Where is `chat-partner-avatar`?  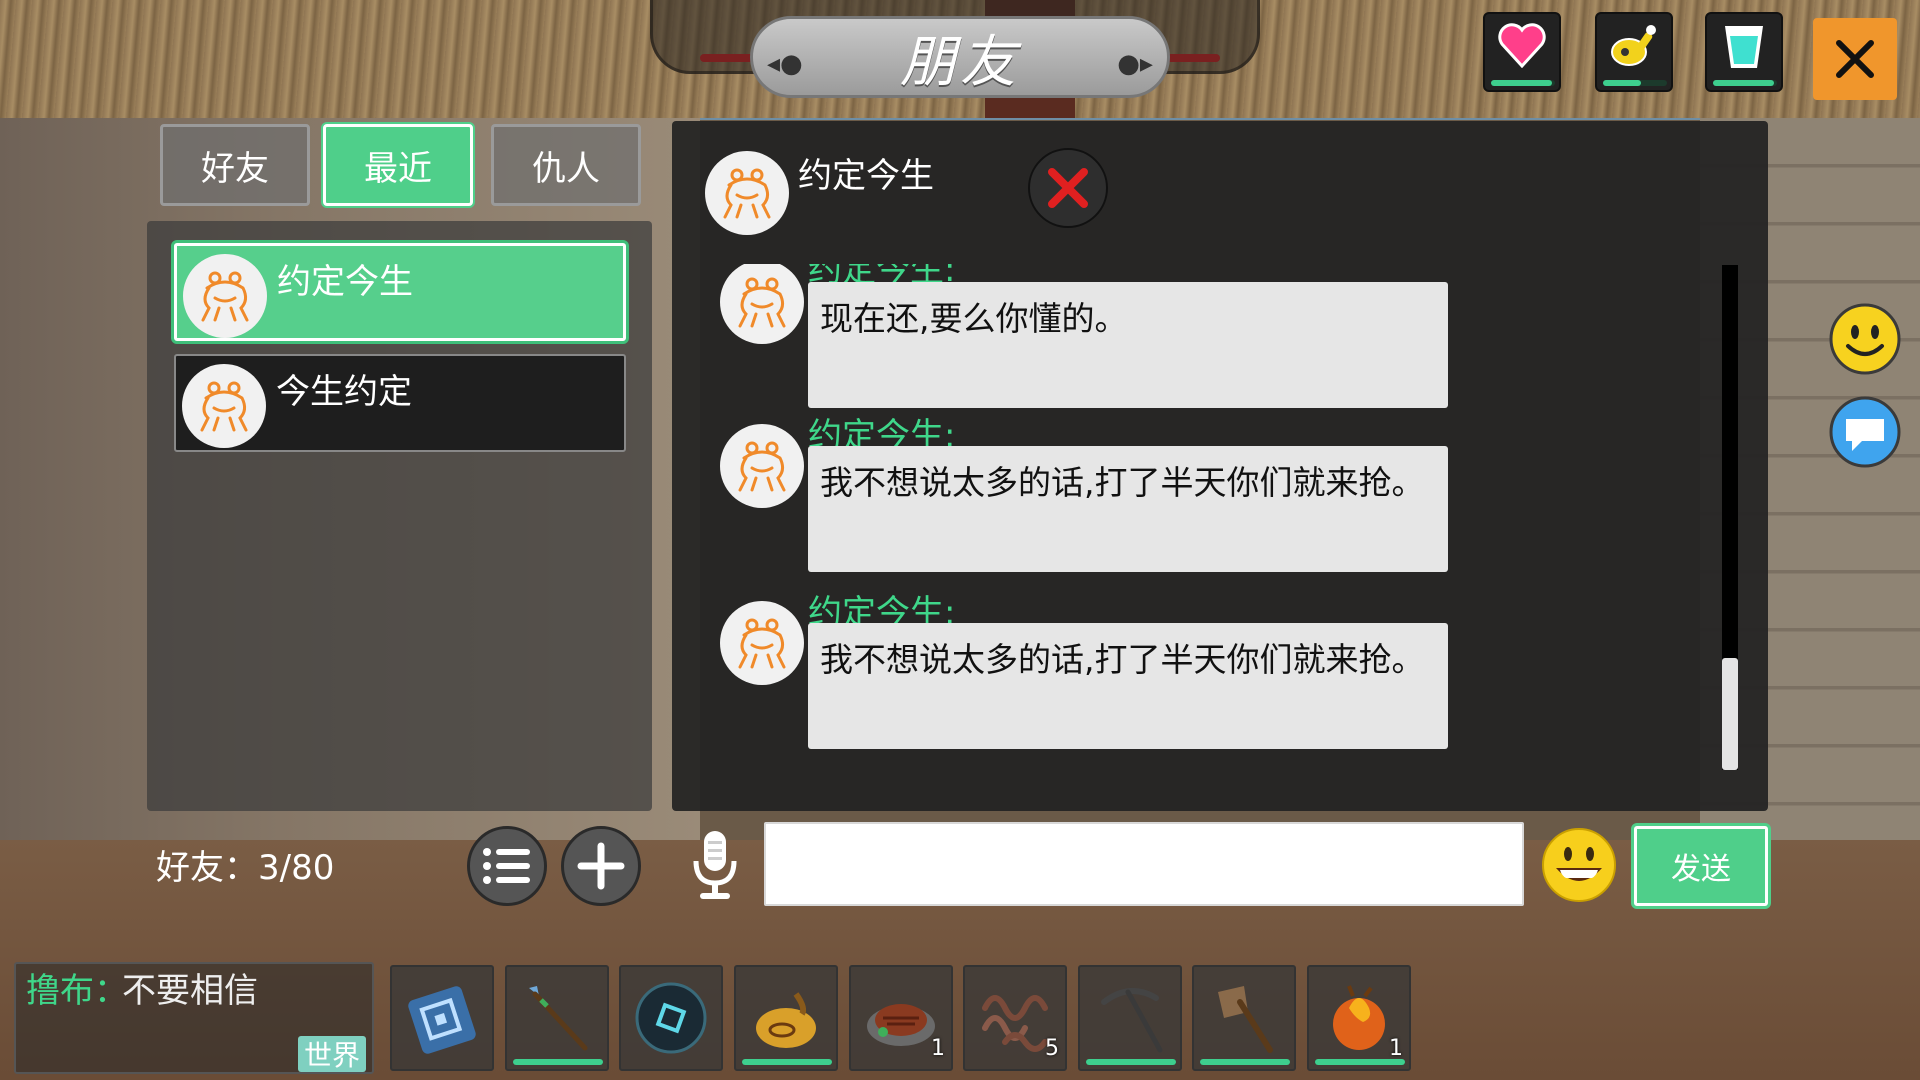
chat-partner-avatar is located at coordinates (747, 193).